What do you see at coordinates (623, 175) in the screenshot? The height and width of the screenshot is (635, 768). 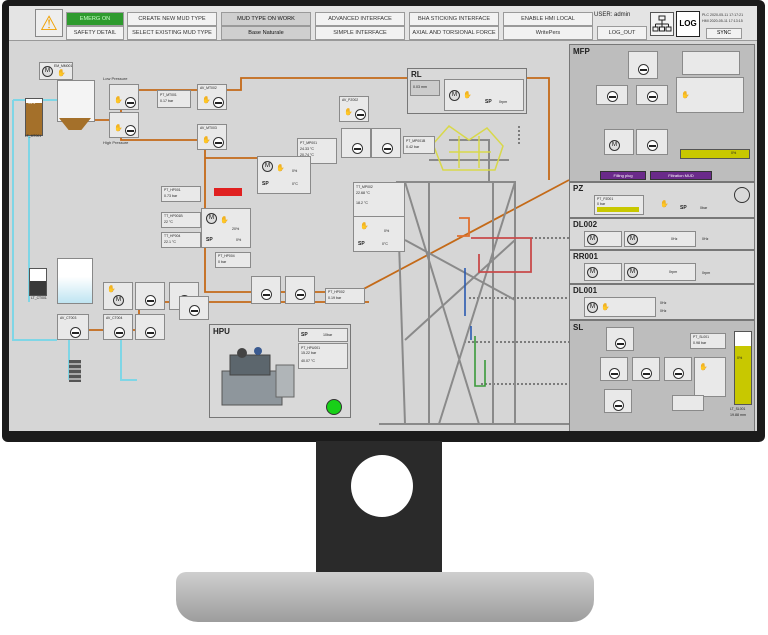 I see `filling-plug-button: Filling plug` at bounding box center [623, 175].